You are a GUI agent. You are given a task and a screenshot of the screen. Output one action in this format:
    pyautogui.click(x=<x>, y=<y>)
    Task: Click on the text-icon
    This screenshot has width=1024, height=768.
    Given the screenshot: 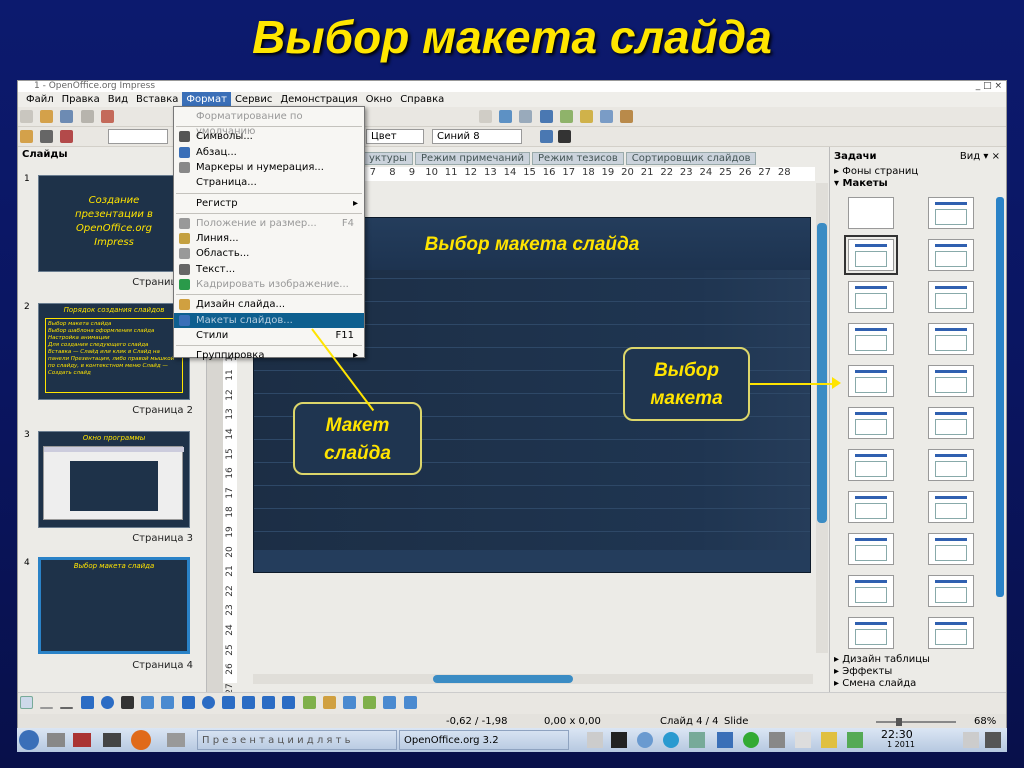 What is the action you would take?
    pyautogui.click(x=127, y=702)
    